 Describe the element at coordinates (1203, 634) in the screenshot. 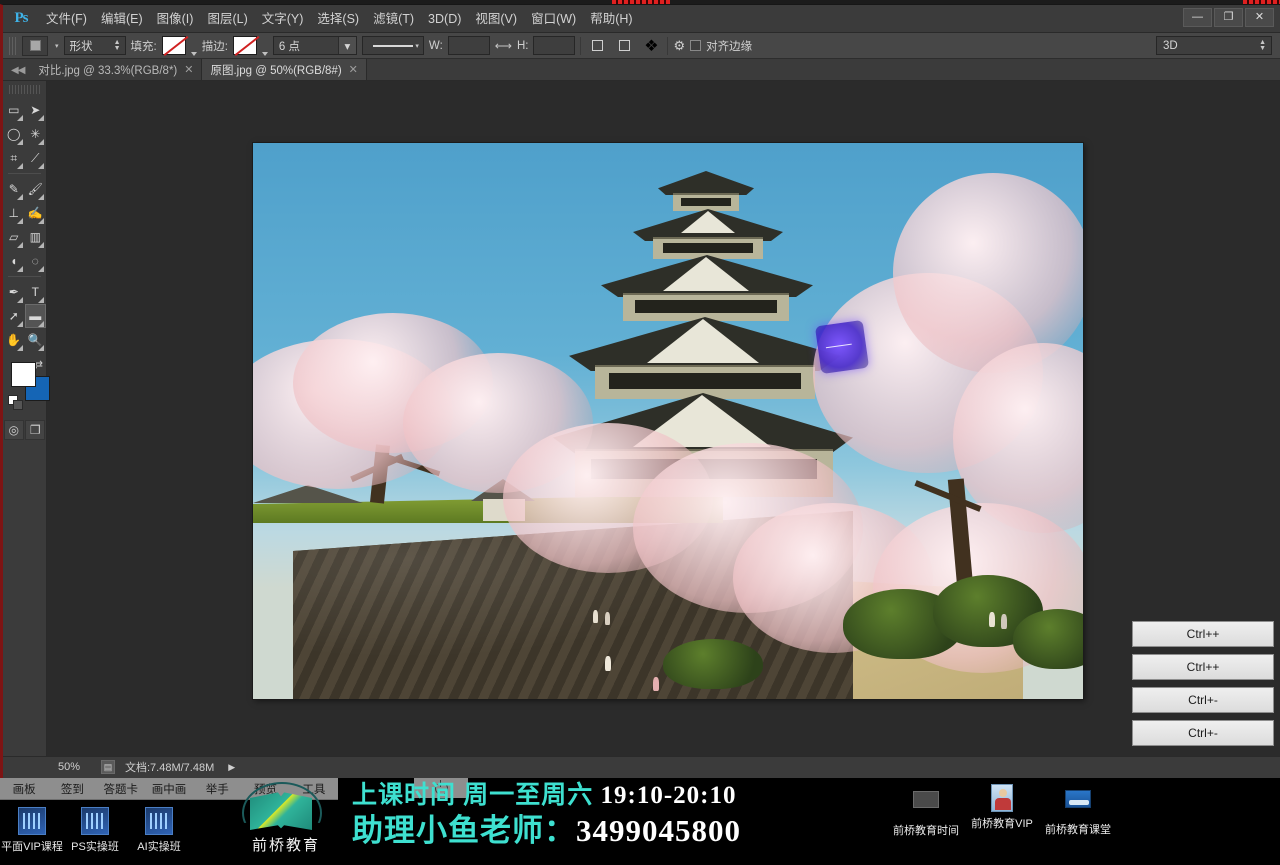

I see `ctrl-button-1: Ctrl++` at that location.